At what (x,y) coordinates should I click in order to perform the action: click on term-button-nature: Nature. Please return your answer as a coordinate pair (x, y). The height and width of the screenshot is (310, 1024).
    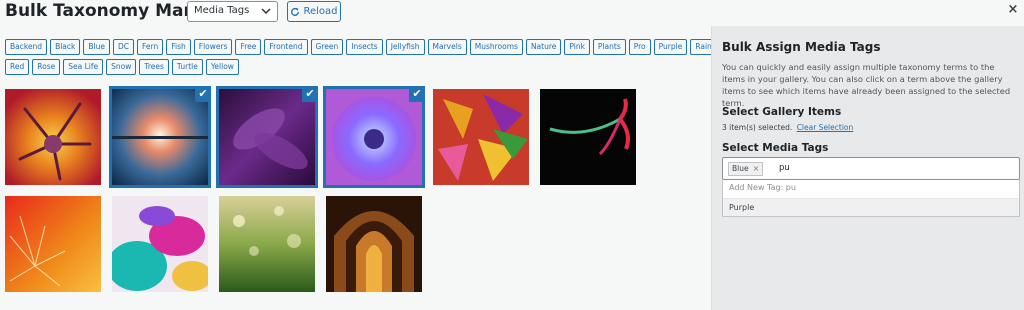
    Looking at the image, I should click on (543, 47).